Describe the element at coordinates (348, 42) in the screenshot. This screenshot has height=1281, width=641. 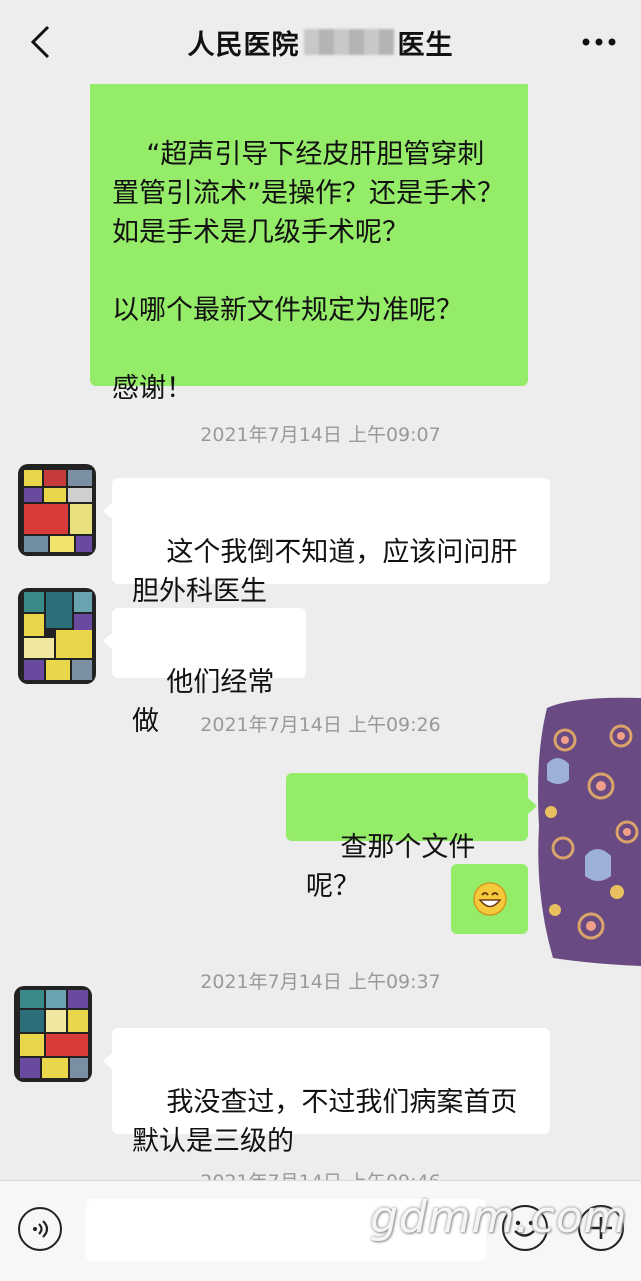
I see `redacted-name` at that location.